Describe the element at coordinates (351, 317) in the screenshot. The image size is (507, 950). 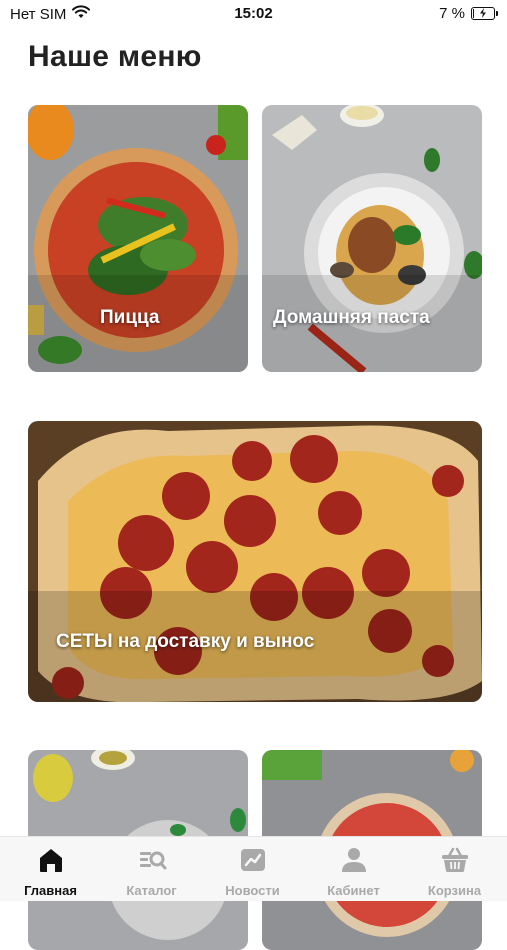
I see `category-label: Домашняя паста` at that location.